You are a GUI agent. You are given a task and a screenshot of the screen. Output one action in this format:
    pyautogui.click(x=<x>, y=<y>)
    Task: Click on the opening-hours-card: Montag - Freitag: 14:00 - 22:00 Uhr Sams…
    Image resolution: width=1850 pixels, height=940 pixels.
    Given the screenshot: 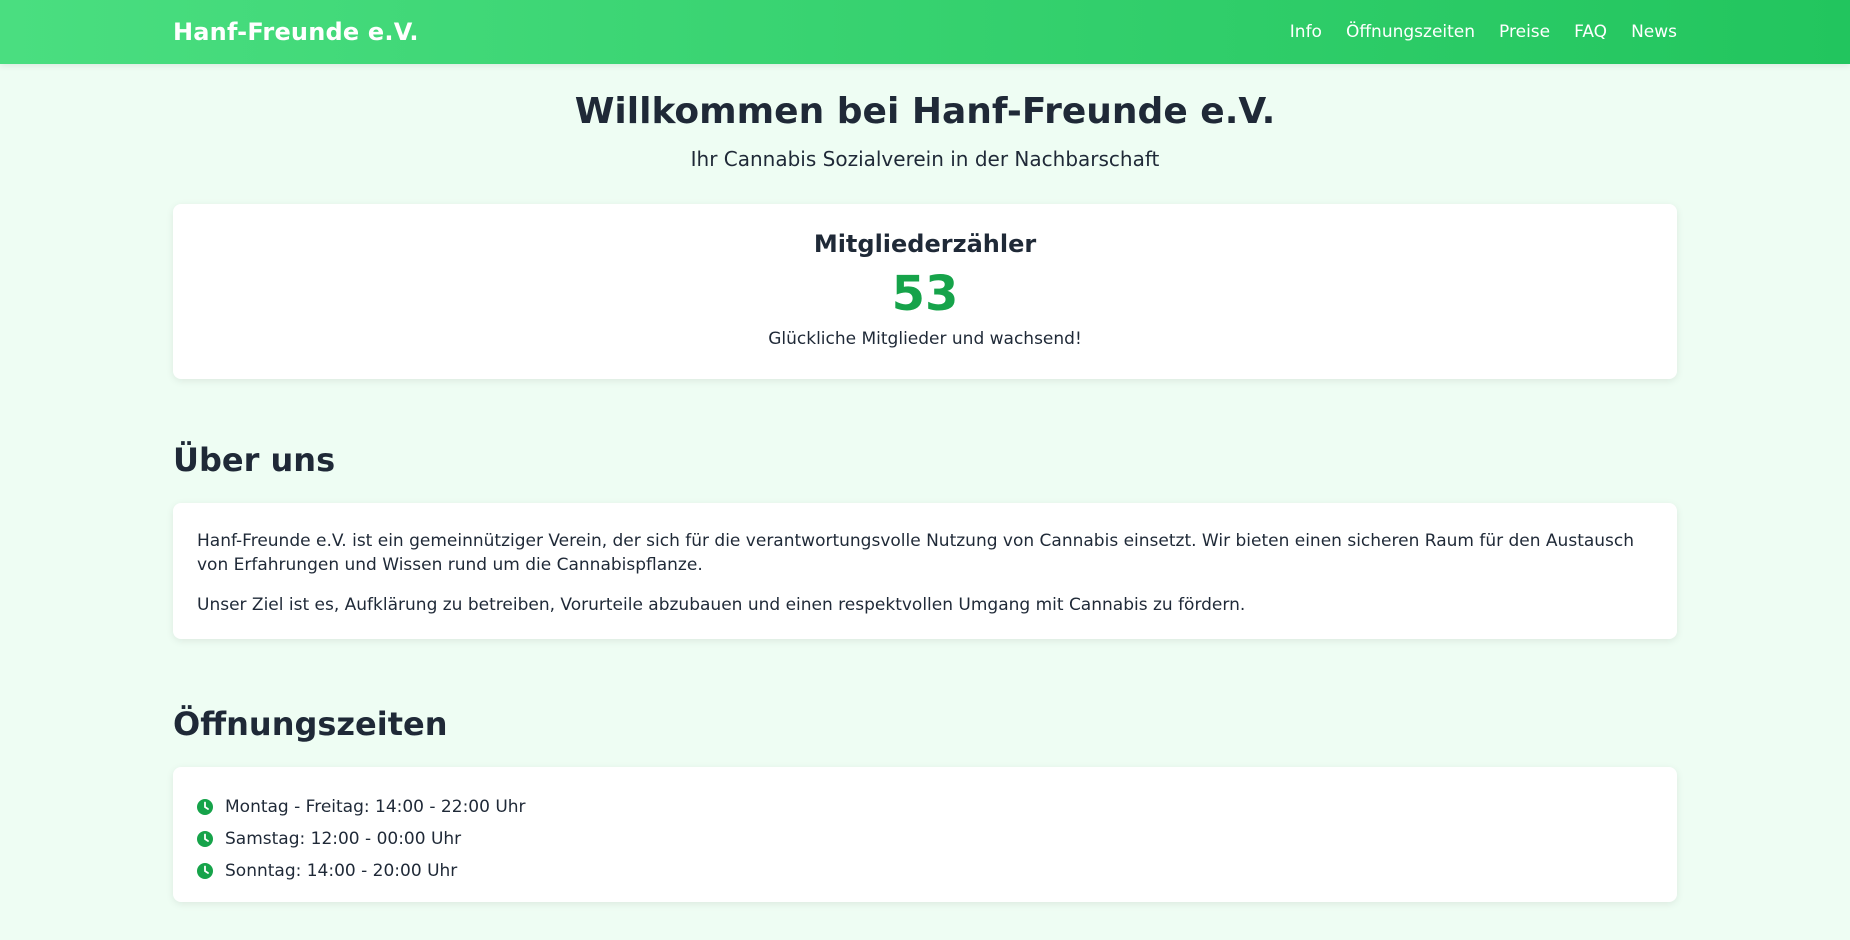 What is the action you would take?
    pyautogui.click(x=925, y=835)
    